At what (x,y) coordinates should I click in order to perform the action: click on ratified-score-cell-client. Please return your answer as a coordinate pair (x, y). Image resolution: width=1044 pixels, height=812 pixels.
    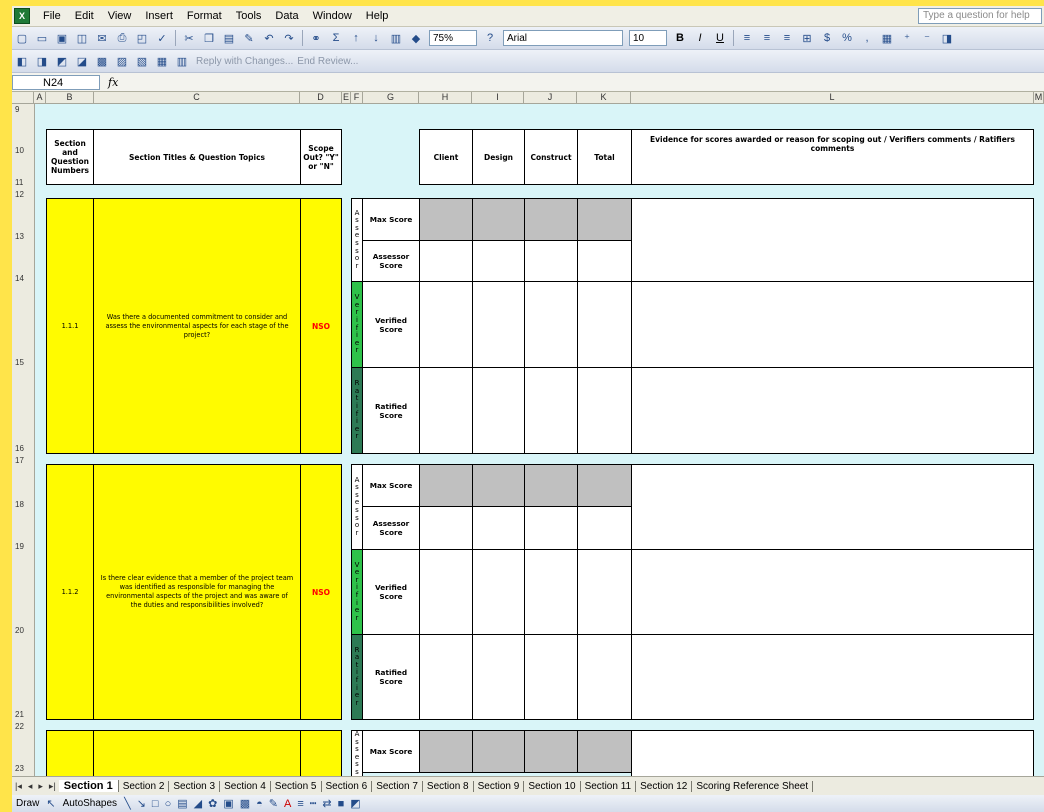
    Looking at the image, I should click on (446, 410).